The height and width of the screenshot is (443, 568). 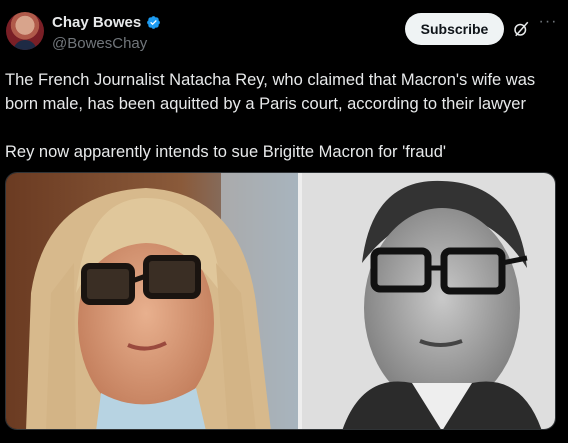 I want to click on author-row: Chay Bowes, so click(x=106, y=22).